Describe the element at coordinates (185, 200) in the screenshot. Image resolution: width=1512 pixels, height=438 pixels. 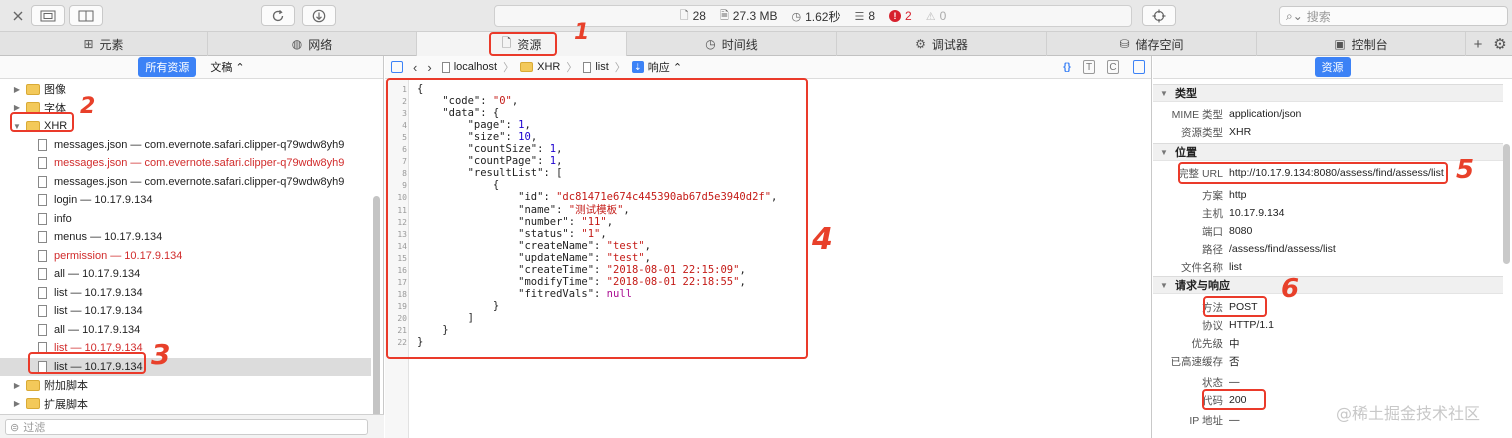
I see `tree-file: login — 10.17.9.134` at that location.